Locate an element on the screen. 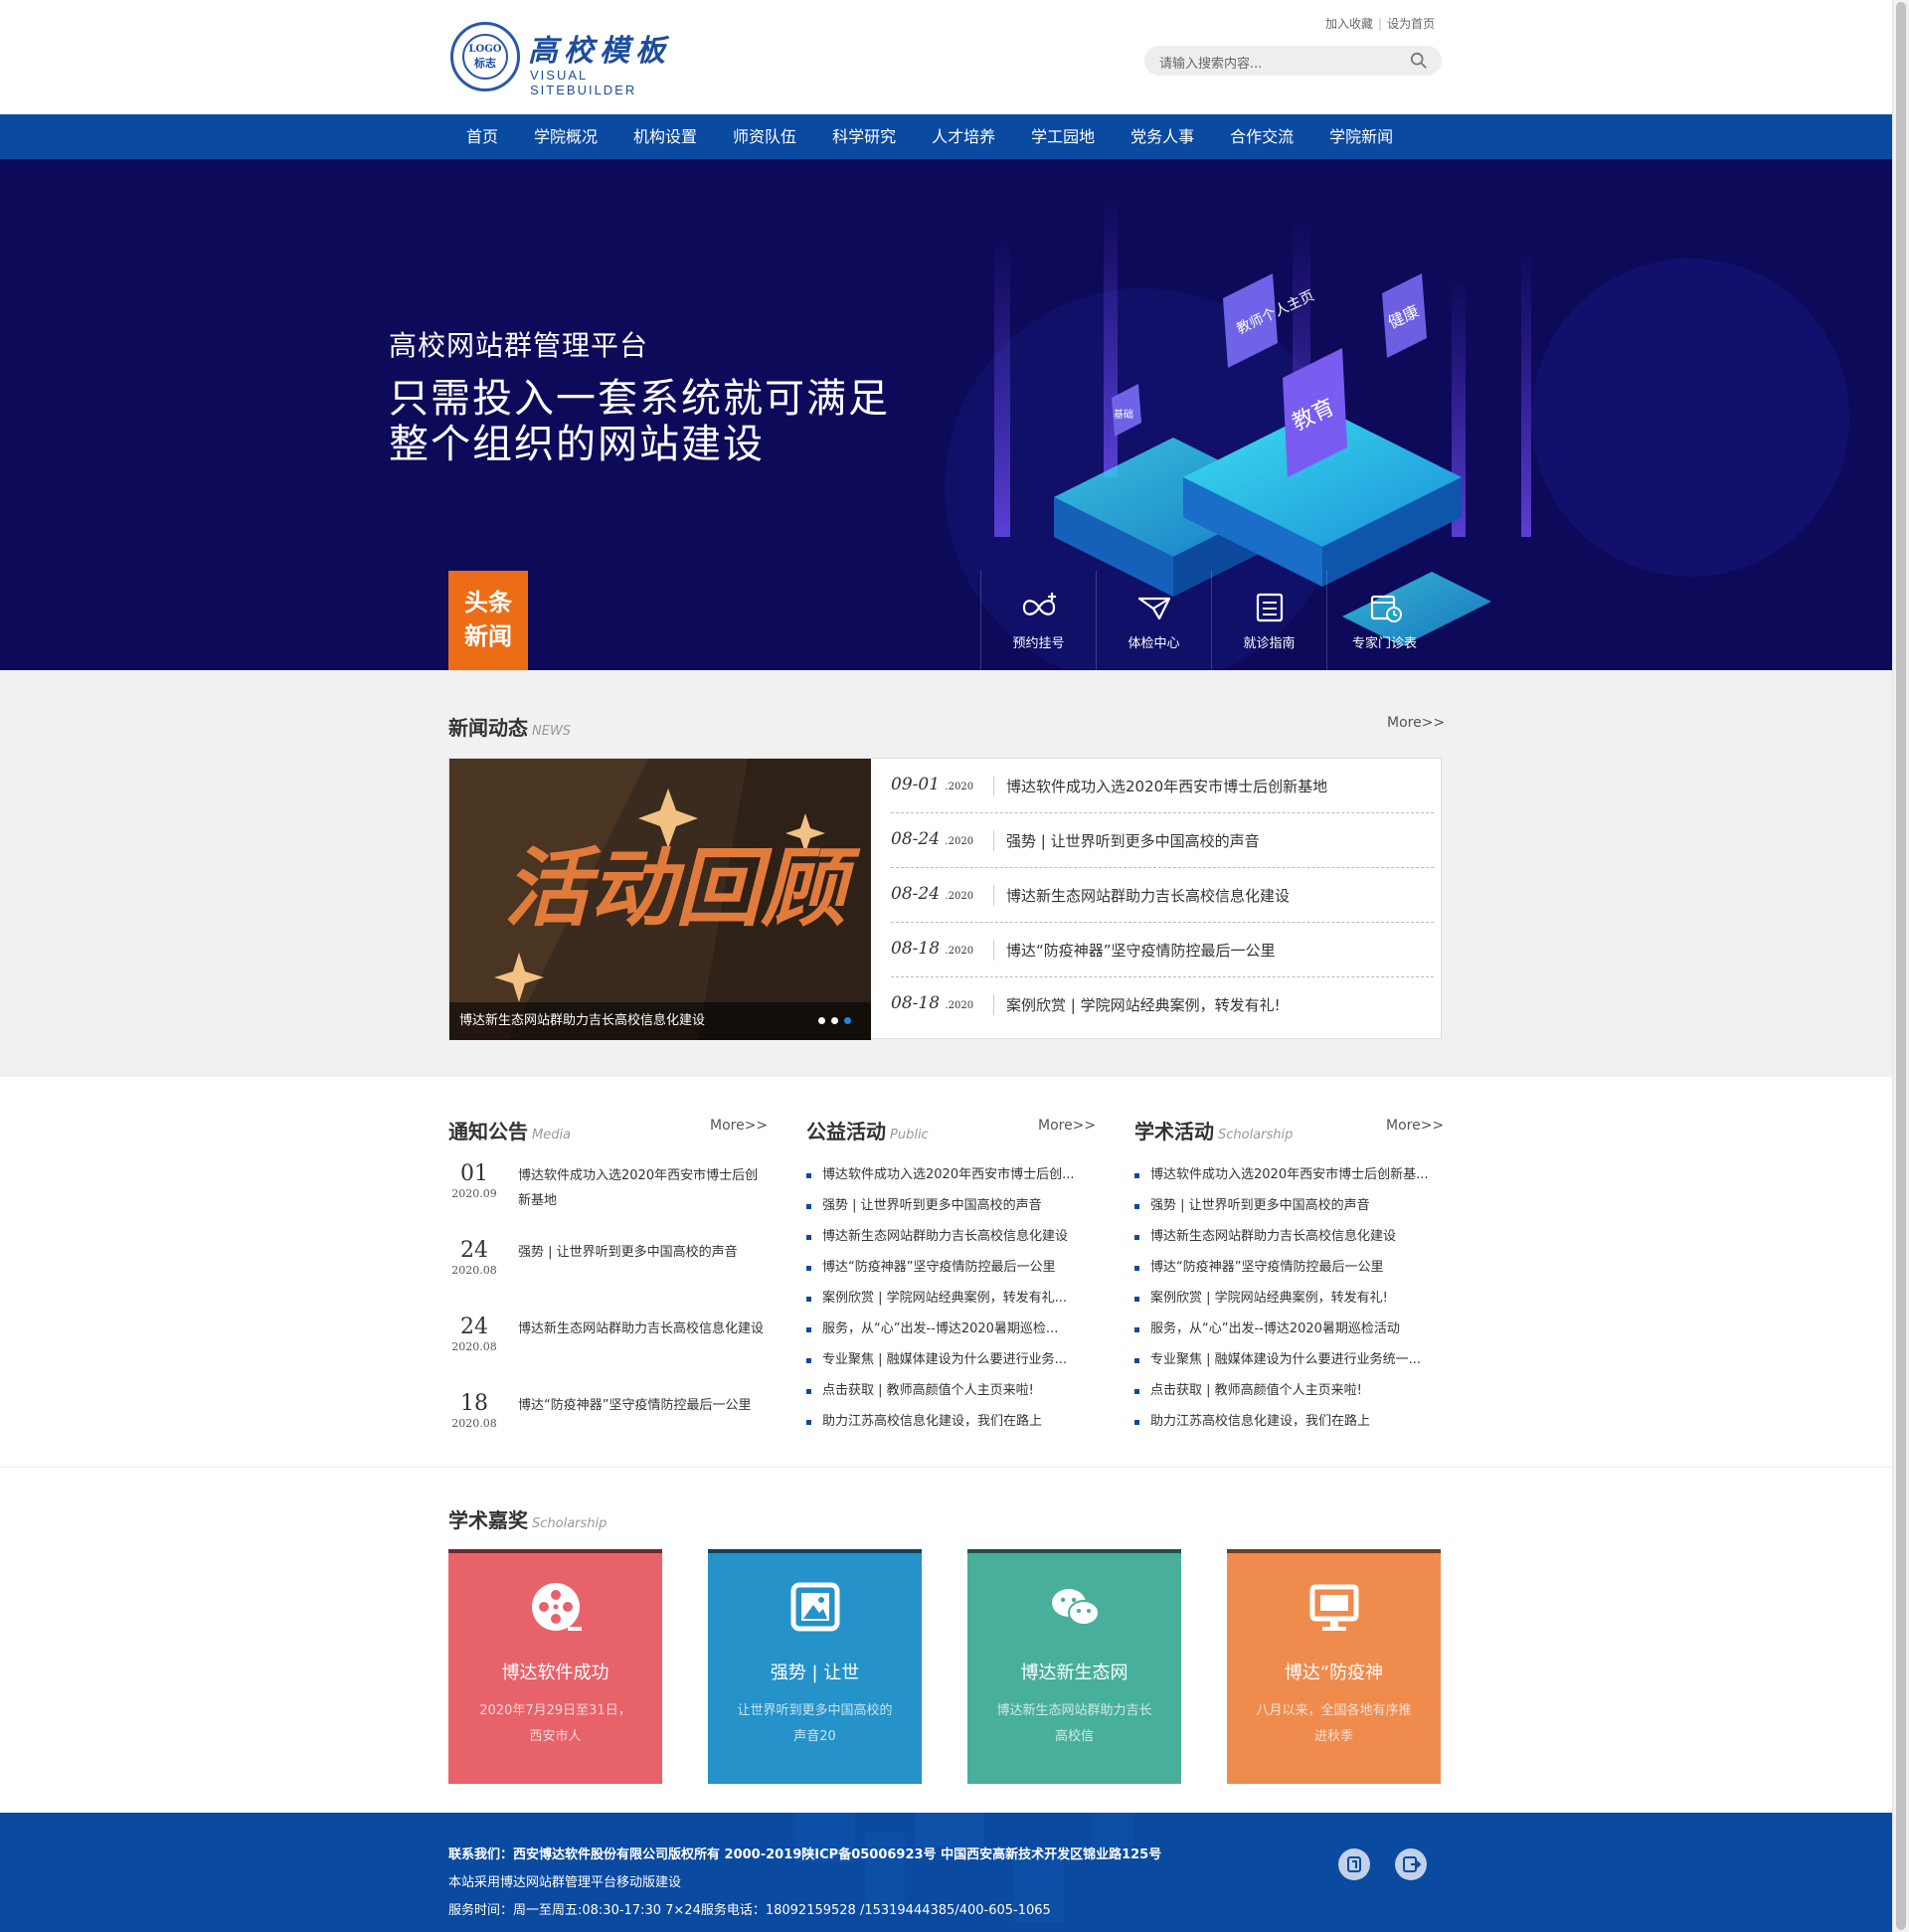 The image size is (1909, 1932). public-more-link: More>> is located at coordinates (1067, 1126).